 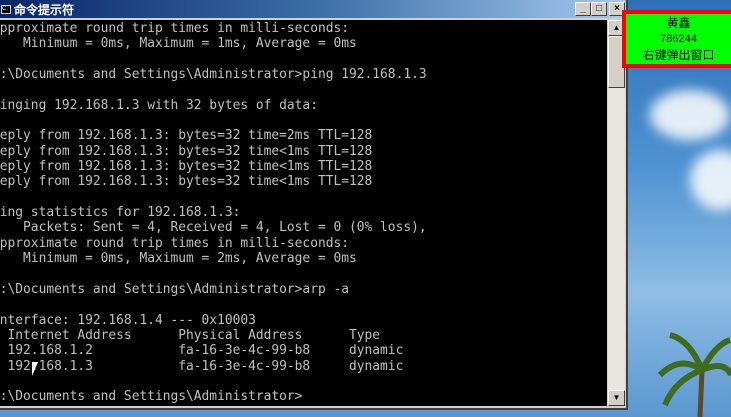 I want to click on floating-popup: 黄鑫 786244 右键弹出窗口, so click(x=676, y=39).